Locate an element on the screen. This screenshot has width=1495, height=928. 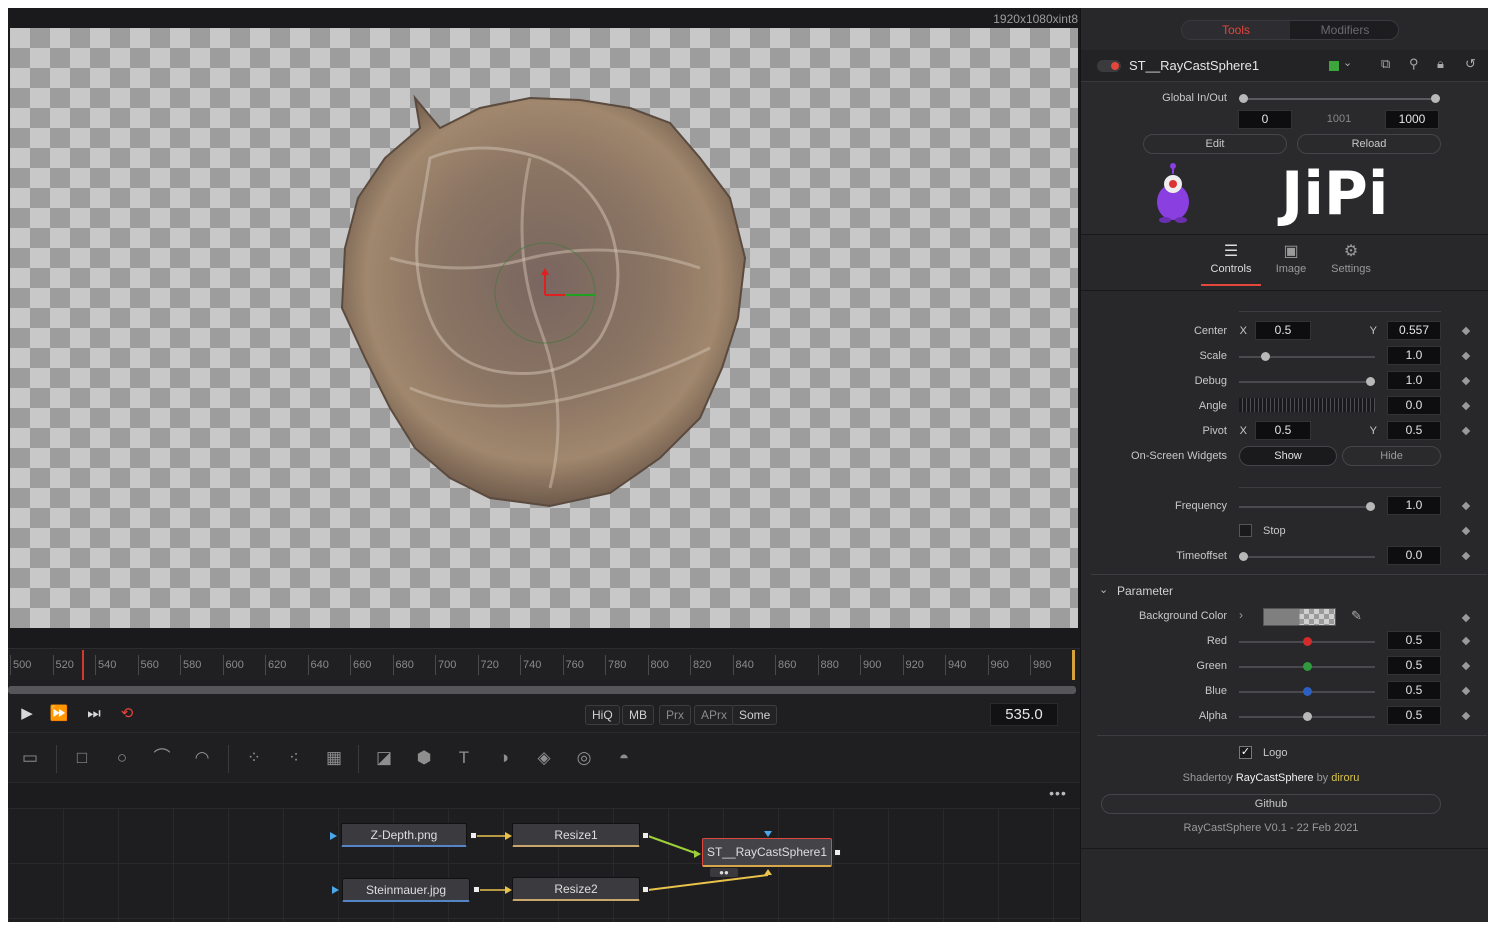
current-frame-field: 535.0 is located at coordinates (1024, 714).